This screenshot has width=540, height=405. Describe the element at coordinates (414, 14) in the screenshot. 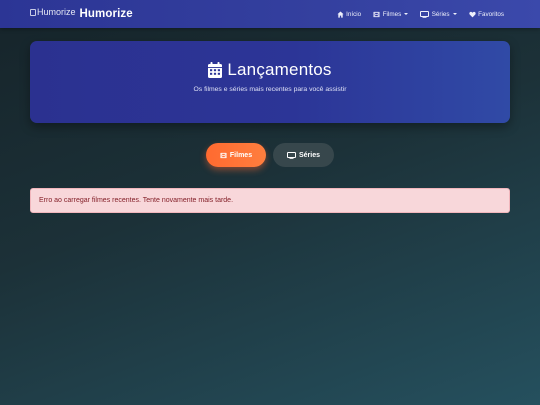

I see `nav-links: Início Filmes Séries Favoritos` at that location.